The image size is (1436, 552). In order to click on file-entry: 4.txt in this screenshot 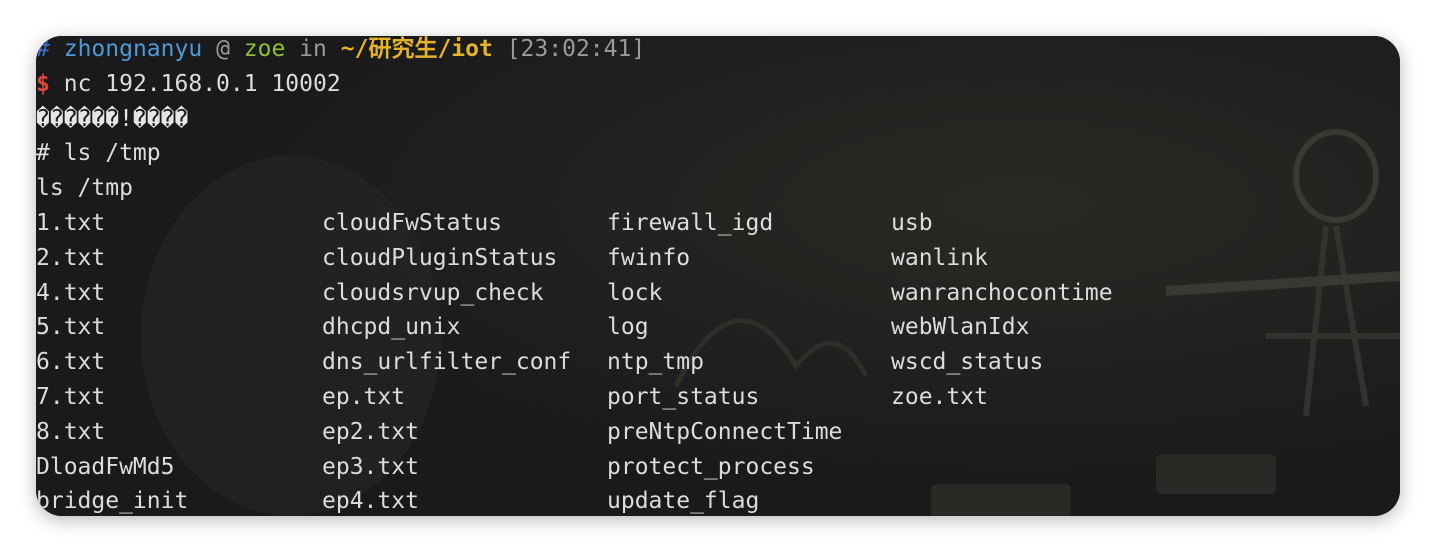, I will do `click(71, 292)`.